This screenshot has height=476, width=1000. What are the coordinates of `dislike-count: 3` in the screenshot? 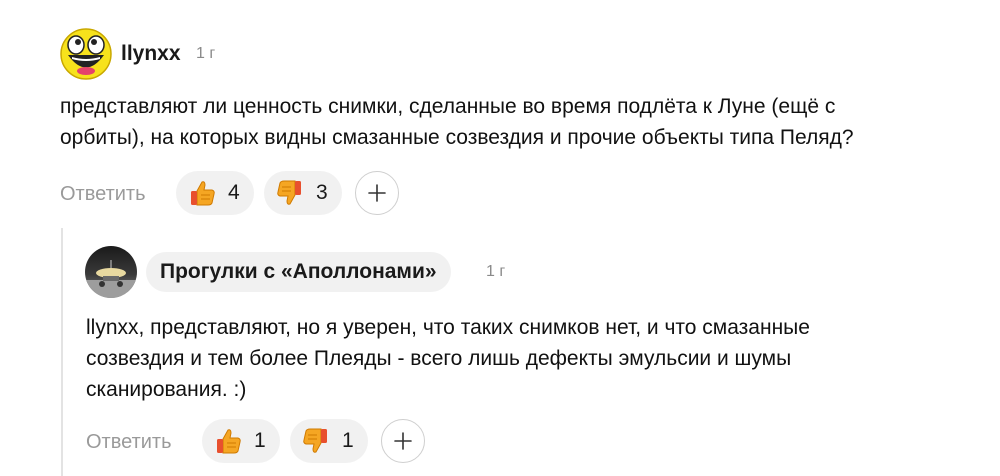 It's located at (322, 192).